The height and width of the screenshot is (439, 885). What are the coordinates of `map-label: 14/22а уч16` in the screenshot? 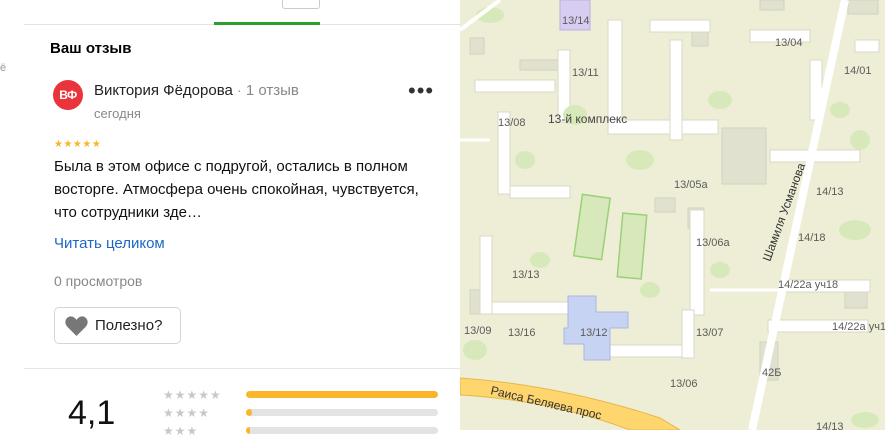 It's located at (858, 327).